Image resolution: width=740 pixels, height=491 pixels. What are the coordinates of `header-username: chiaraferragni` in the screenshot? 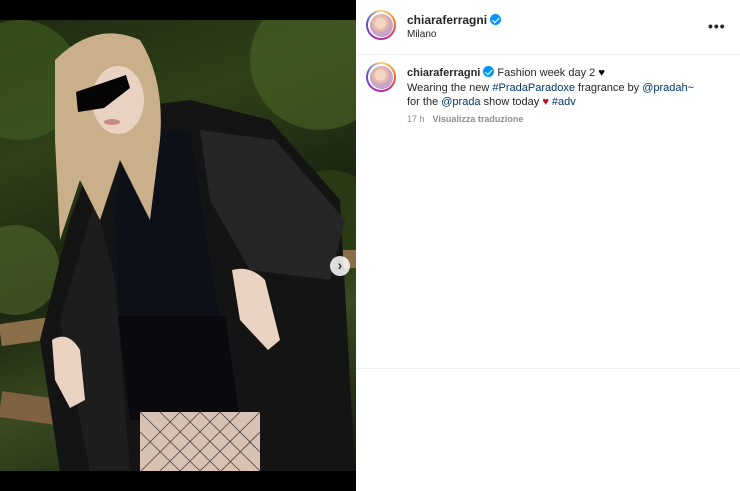 It's located at (454, 20).